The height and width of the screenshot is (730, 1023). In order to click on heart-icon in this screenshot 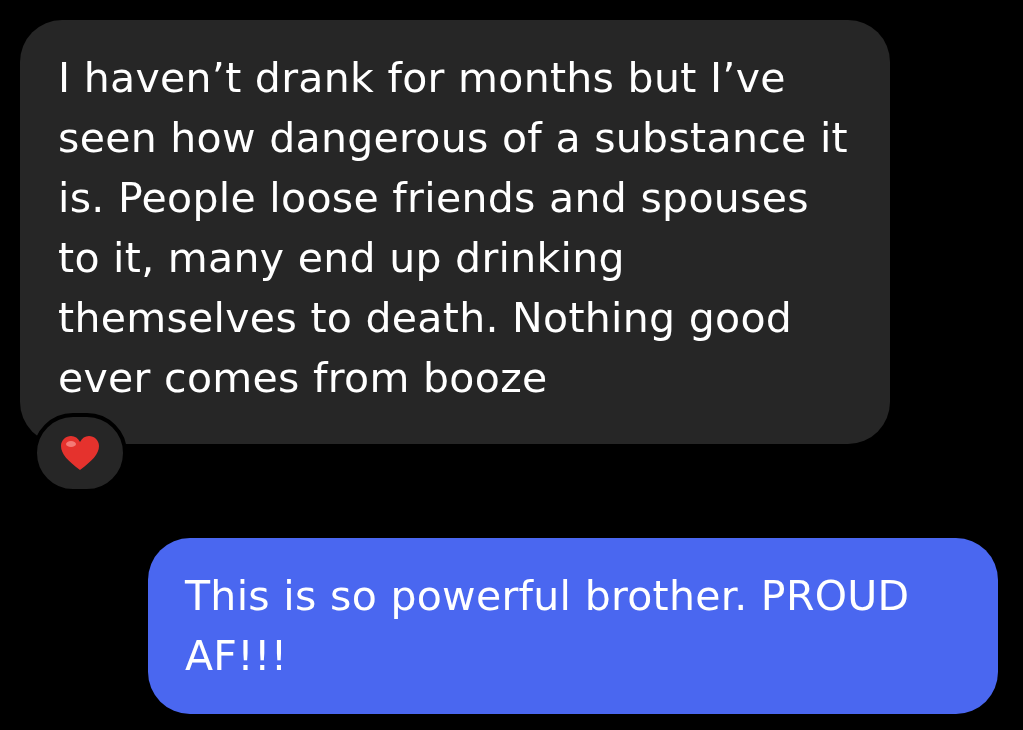, I will do `click(80, 453)`.